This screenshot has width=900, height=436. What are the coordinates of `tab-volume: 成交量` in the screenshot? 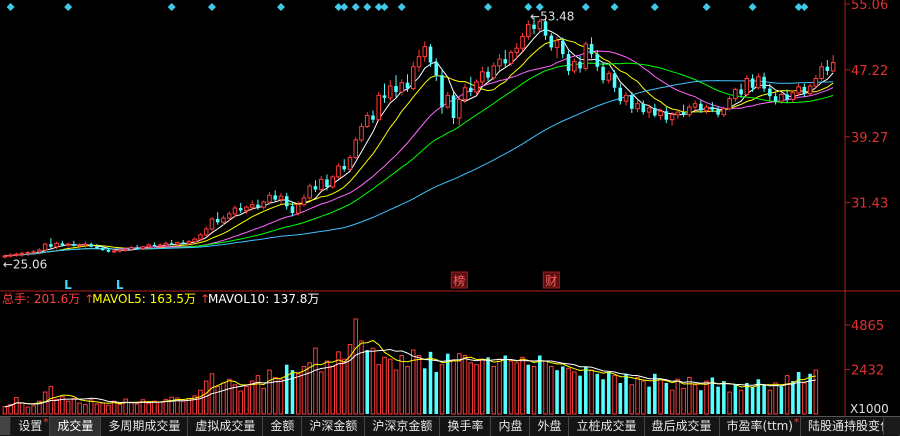 It's located at (76, 426).